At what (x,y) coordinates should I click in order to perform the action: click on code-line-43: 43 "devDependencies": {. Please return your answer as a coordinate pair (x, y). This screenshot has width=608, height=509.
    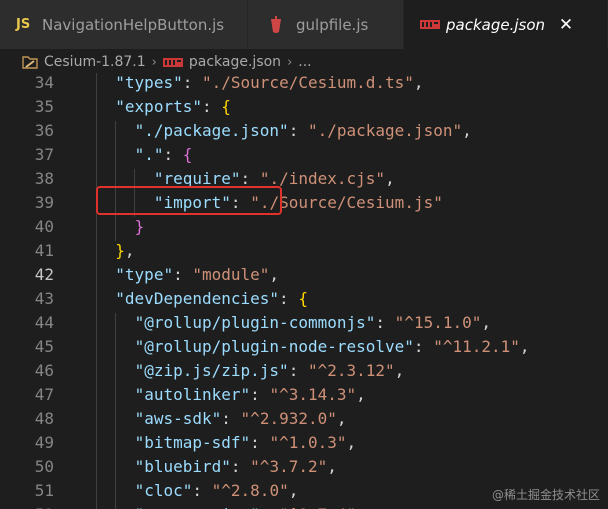
    Looking at the image, I should click on (304, 299).